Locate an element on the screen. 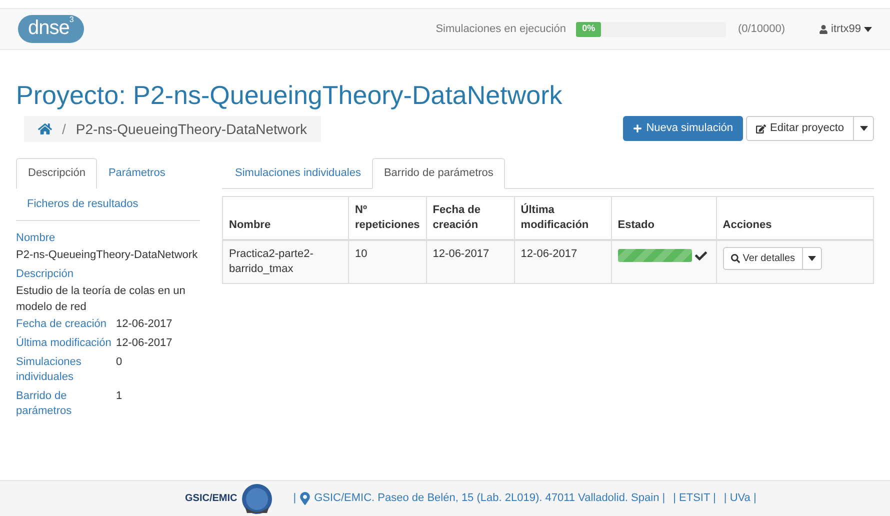  table-cell: 10 is located at coordinates (387, 262).